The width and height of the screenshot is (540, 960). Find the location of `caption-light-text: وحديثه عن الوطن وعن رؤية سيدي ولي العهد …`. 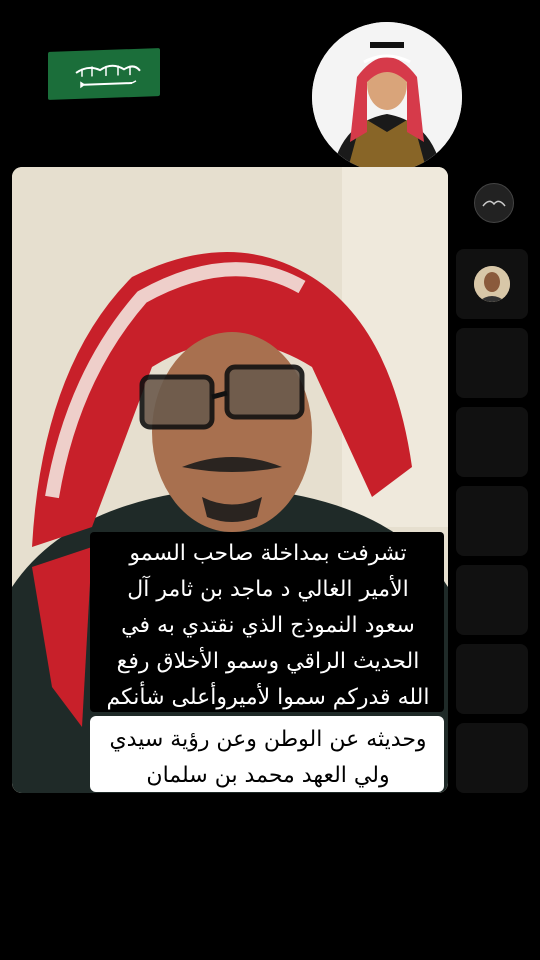

caption-light-text: وحديثه عن الوطن وعن رؤية سيدي ولي العهد … is located at coordinates (268, 758).